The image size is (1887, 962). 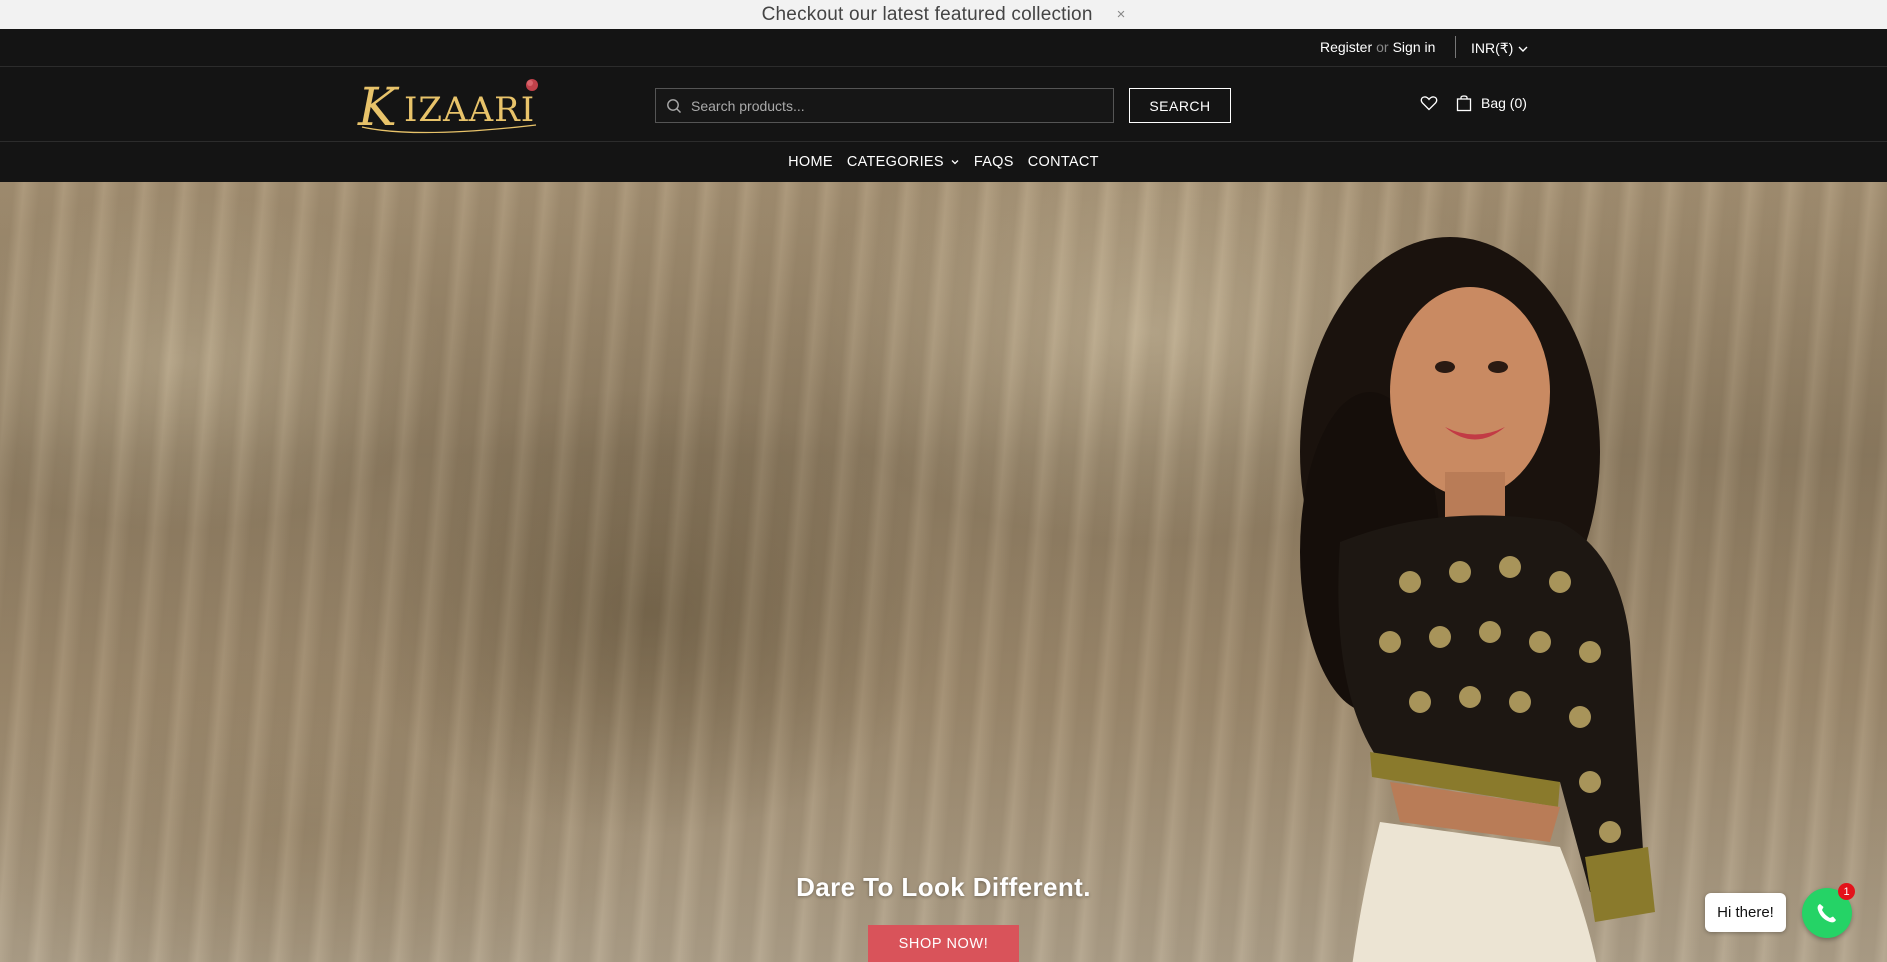 What do you see at coordinates (378, 107) in the screenshot?
I see `svg-text: K` at bounding box center [378, 107].